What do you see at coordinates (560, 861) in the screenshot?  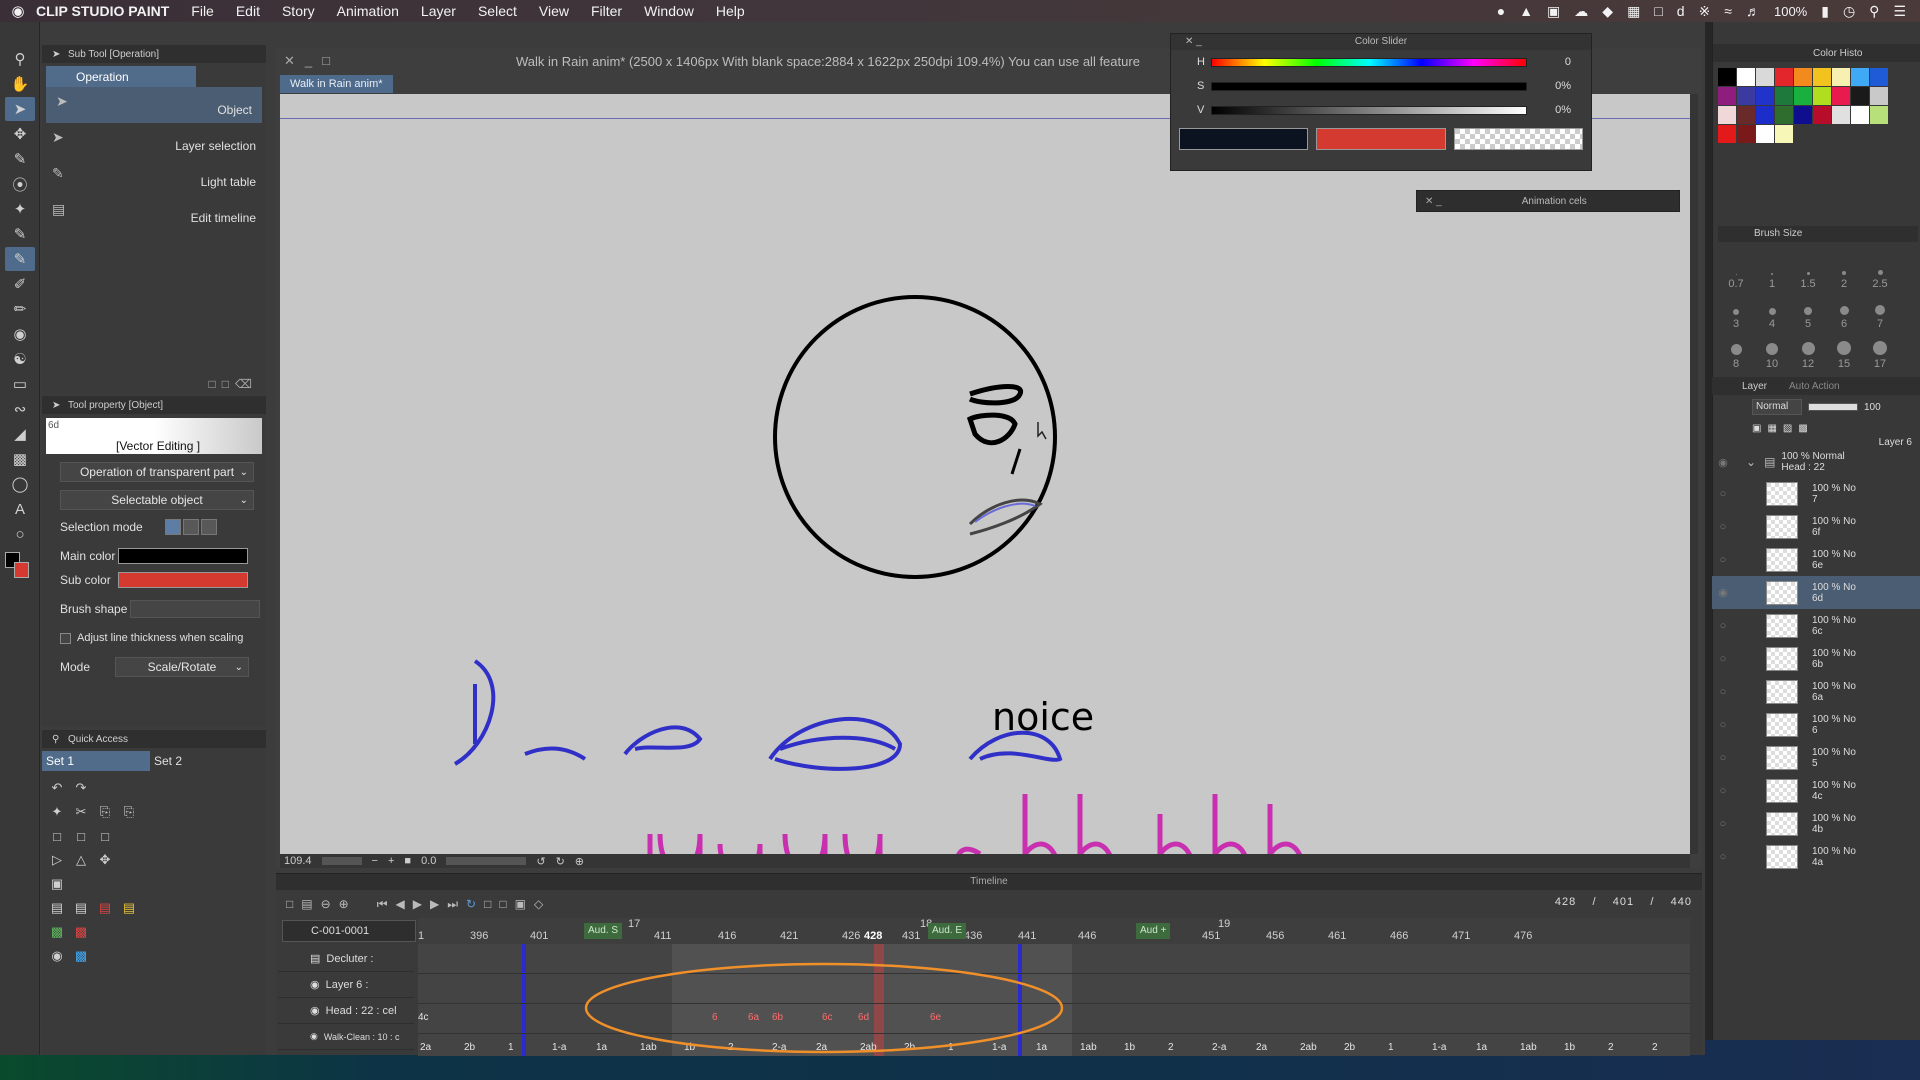 I see `rotate-right-icon: ↻` at bounding box center [560, 861].